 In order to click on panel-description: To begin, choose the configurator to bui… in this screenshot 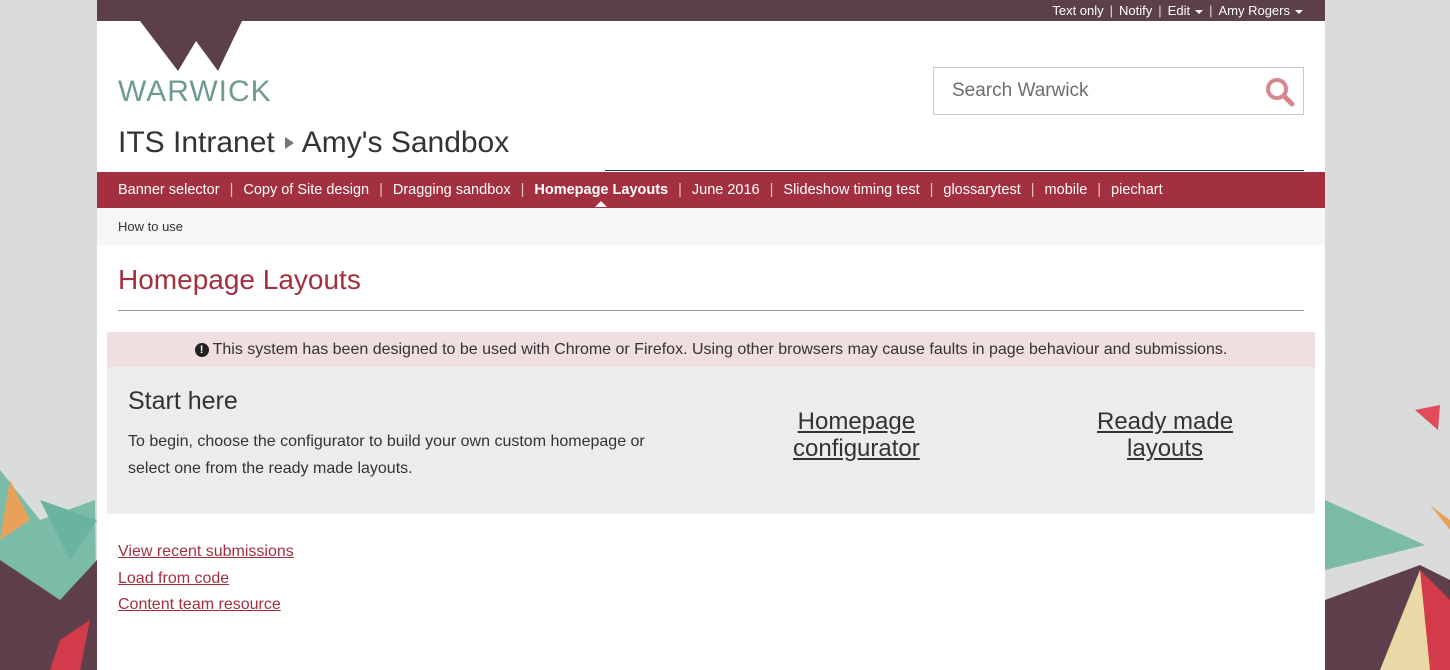, I will do `click(386, 455)`.